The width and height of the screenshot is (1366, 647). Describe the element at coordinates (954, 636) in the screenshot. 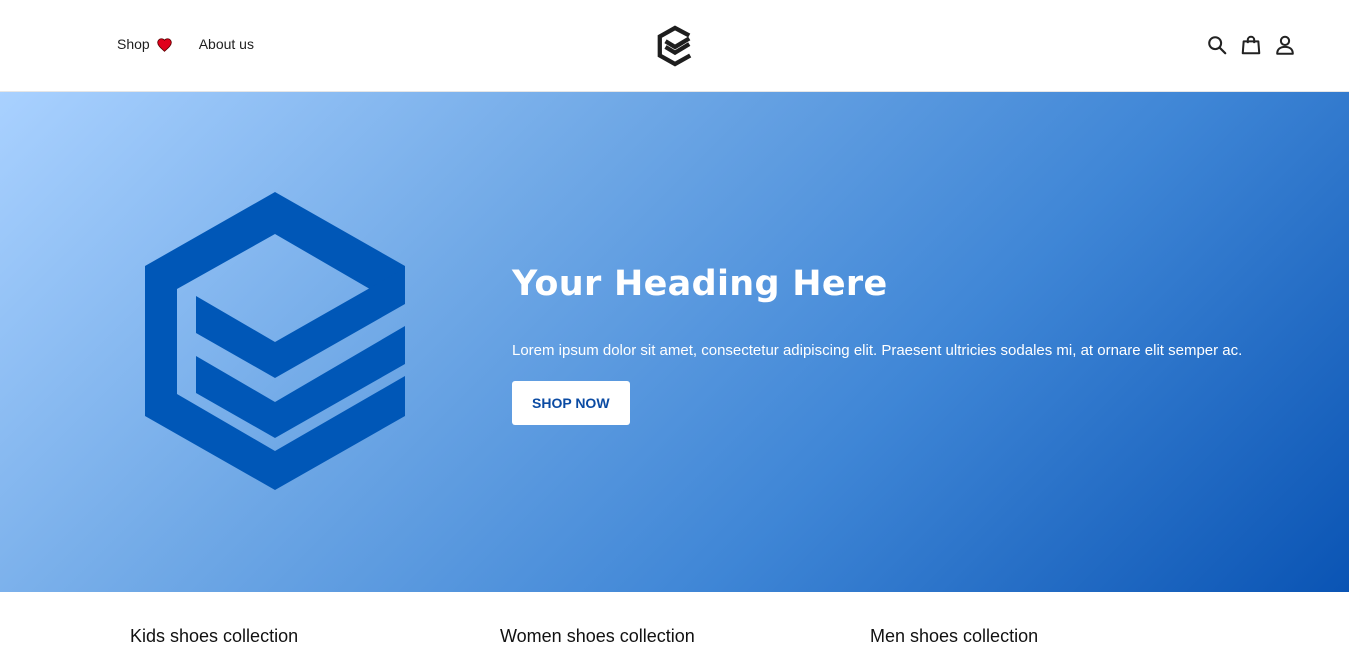

I see `collection-title-men: Men shoes collection` at that location.